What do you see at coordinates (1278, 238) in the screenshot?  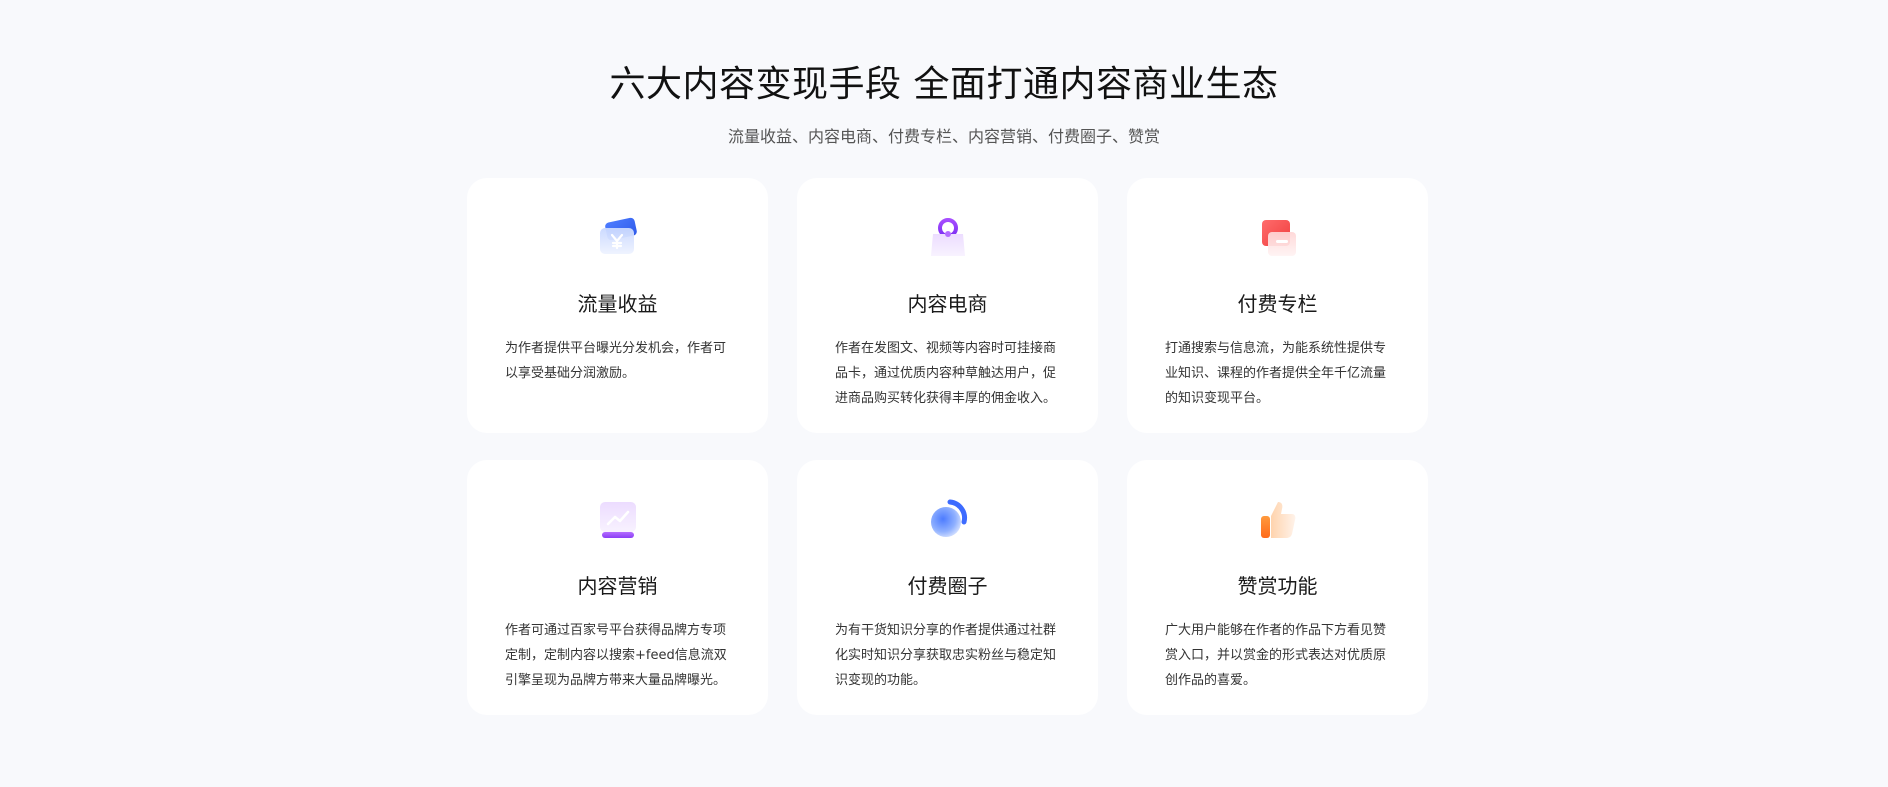 I see `wallet-icon` at bounding box center [1278, 238].